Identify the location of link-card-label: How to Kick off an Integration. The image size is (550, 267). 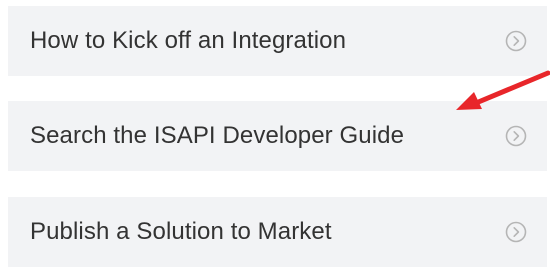
(188, 40).